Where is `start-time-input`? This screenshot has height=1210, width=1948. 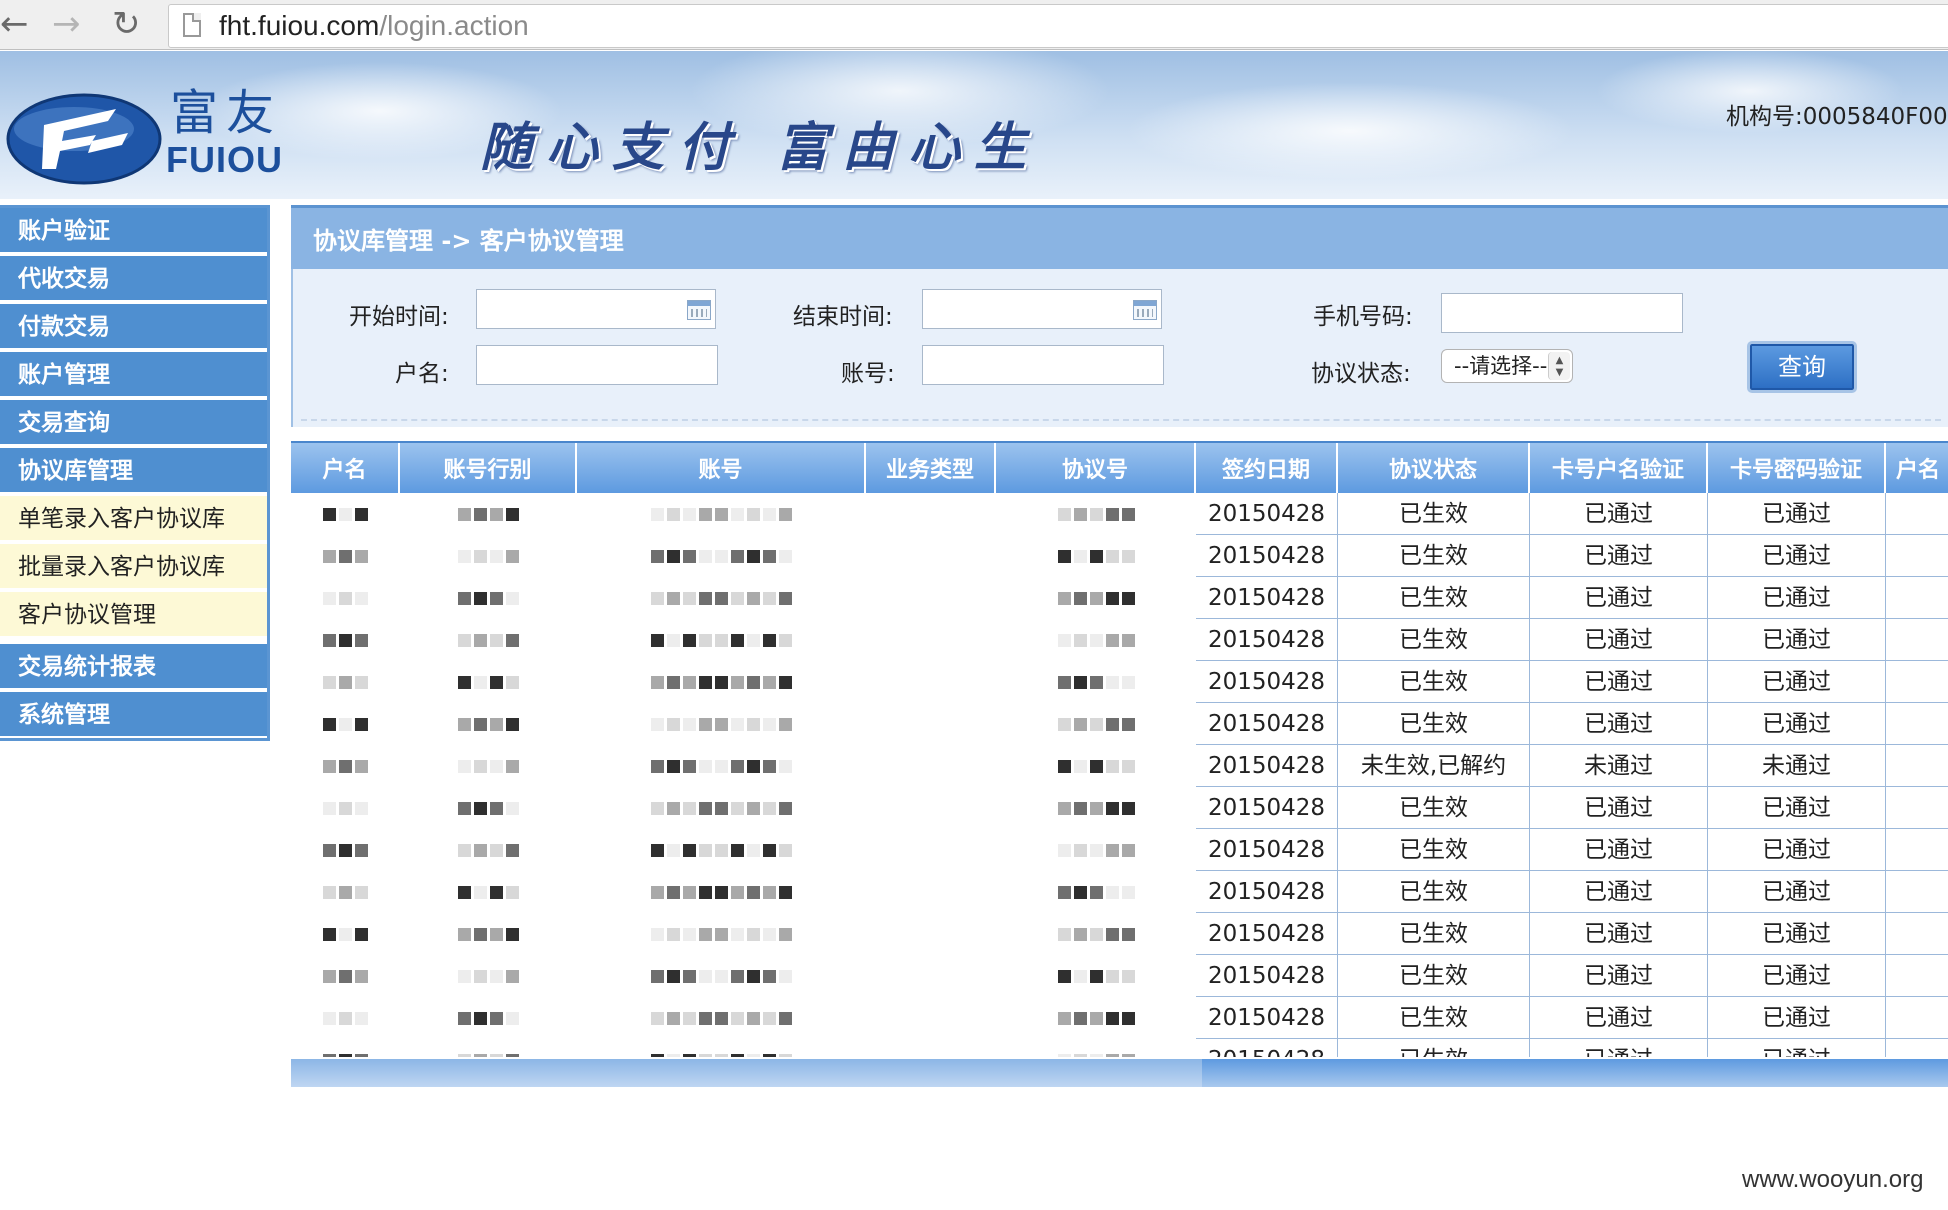
start-time-input is located at coordinates (596, 309).